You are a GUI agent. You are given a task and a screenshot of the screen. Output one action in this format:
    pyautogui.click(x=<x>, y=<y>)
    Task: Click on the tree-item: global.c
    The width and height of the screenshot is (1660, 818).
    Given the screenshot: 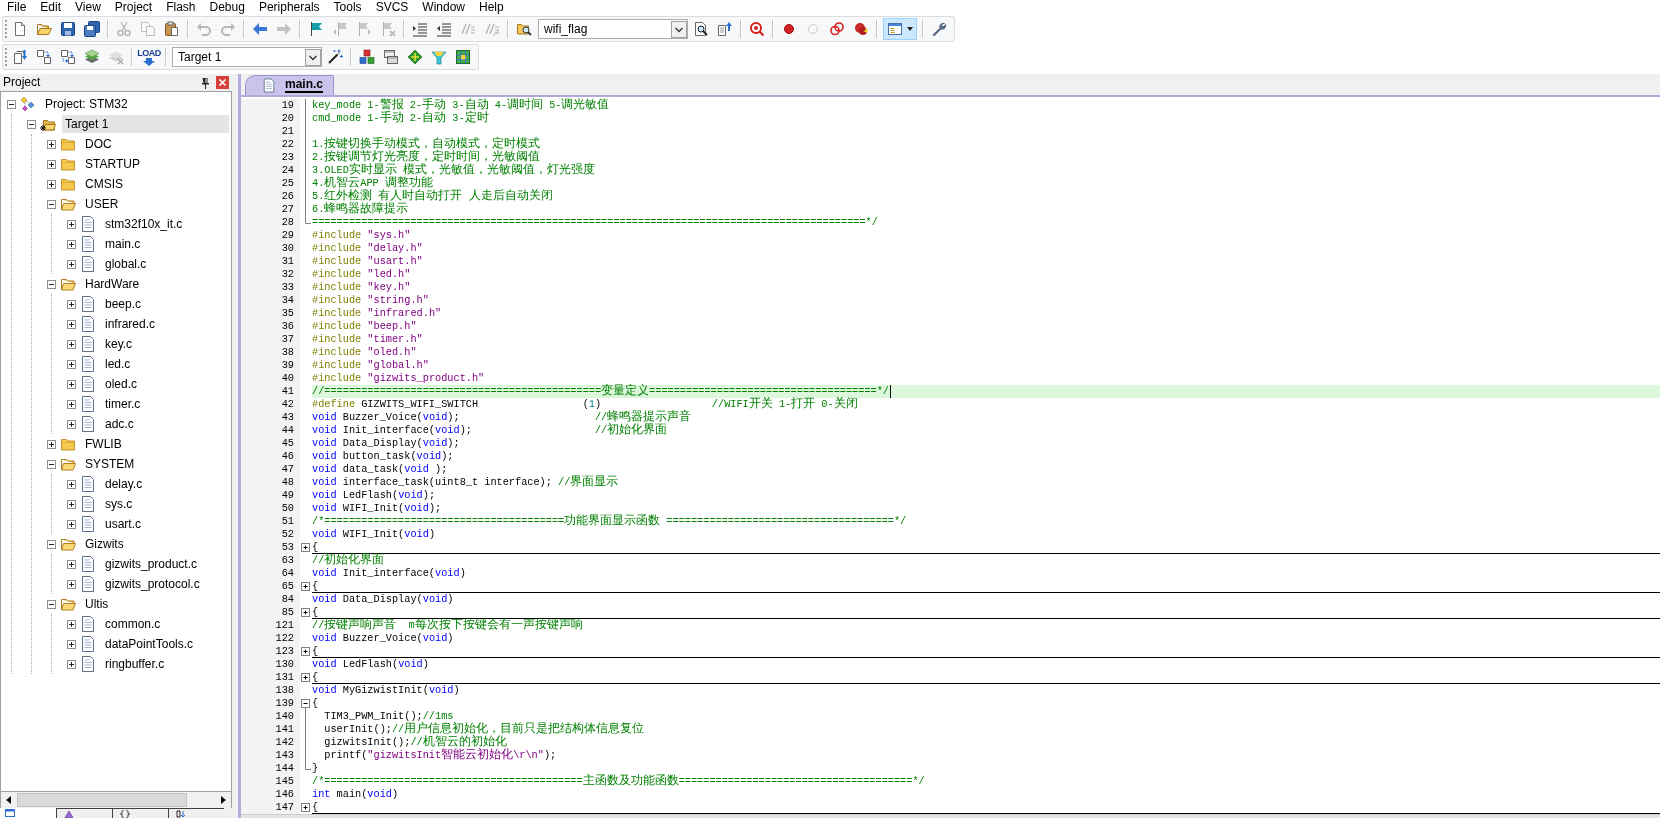 What is the action you would take?
    pyautogui.click(x=126, y=264)
    